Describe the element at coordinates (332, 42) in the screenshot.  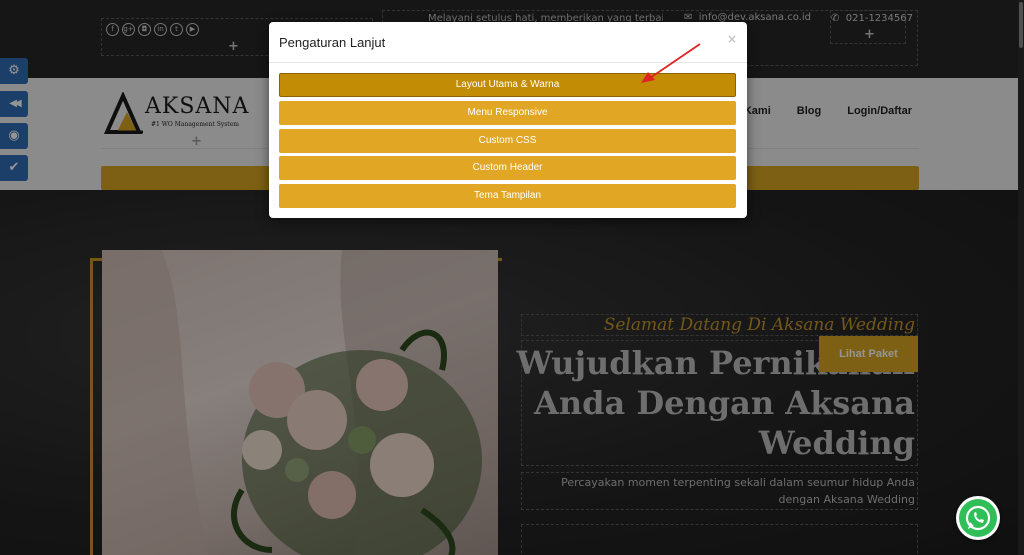
I see `modal-title: Pengaturan Lanjut` at that location.